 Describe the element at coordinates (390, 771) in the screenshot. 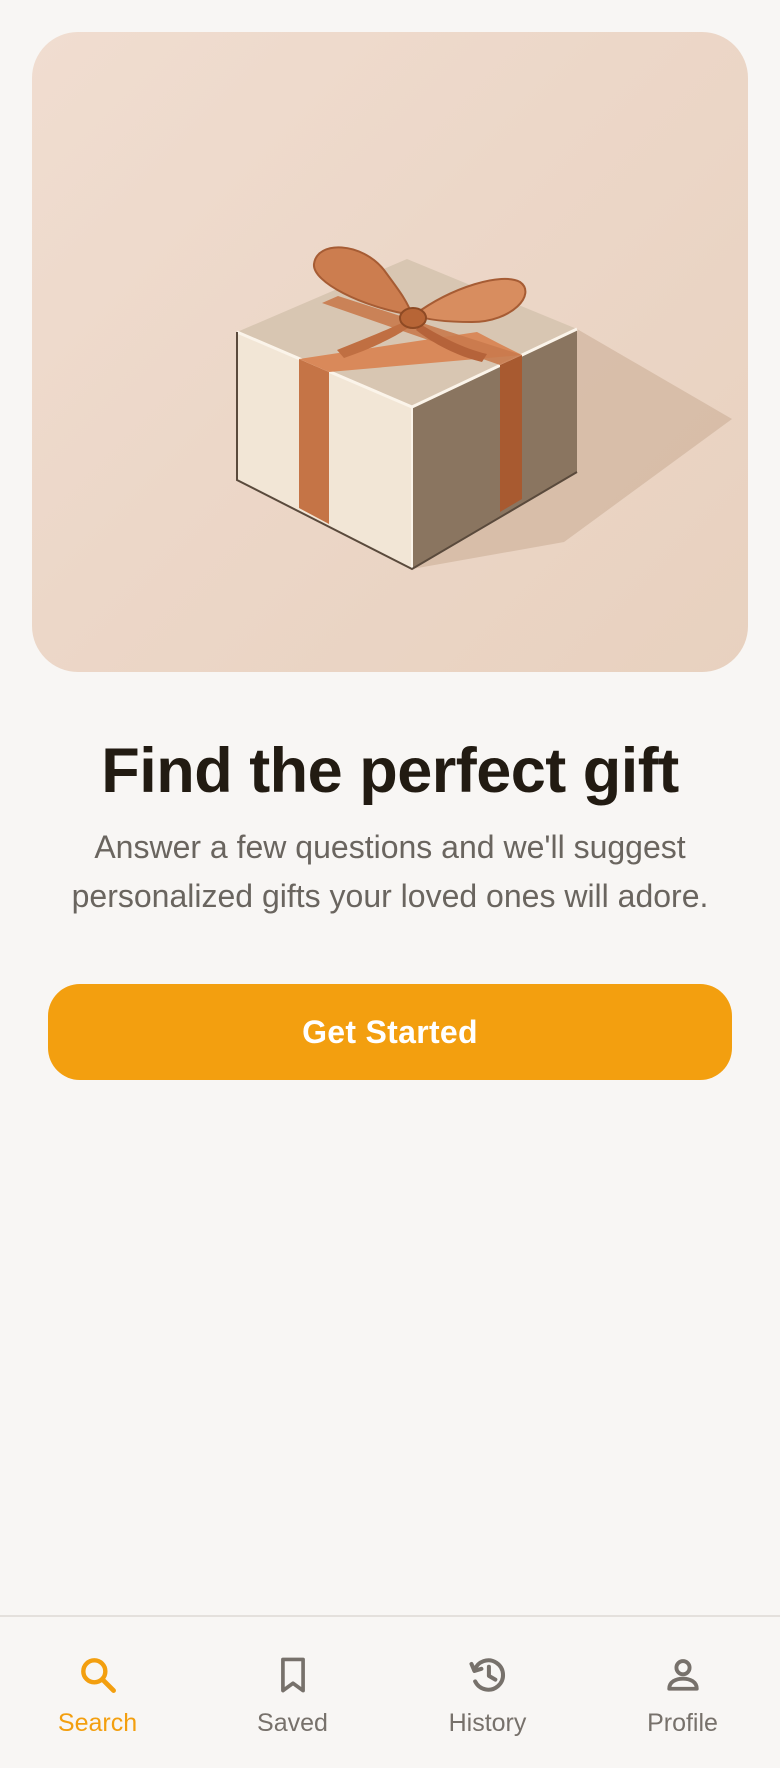

I see `page-title: Find the perfect gift` at that location.